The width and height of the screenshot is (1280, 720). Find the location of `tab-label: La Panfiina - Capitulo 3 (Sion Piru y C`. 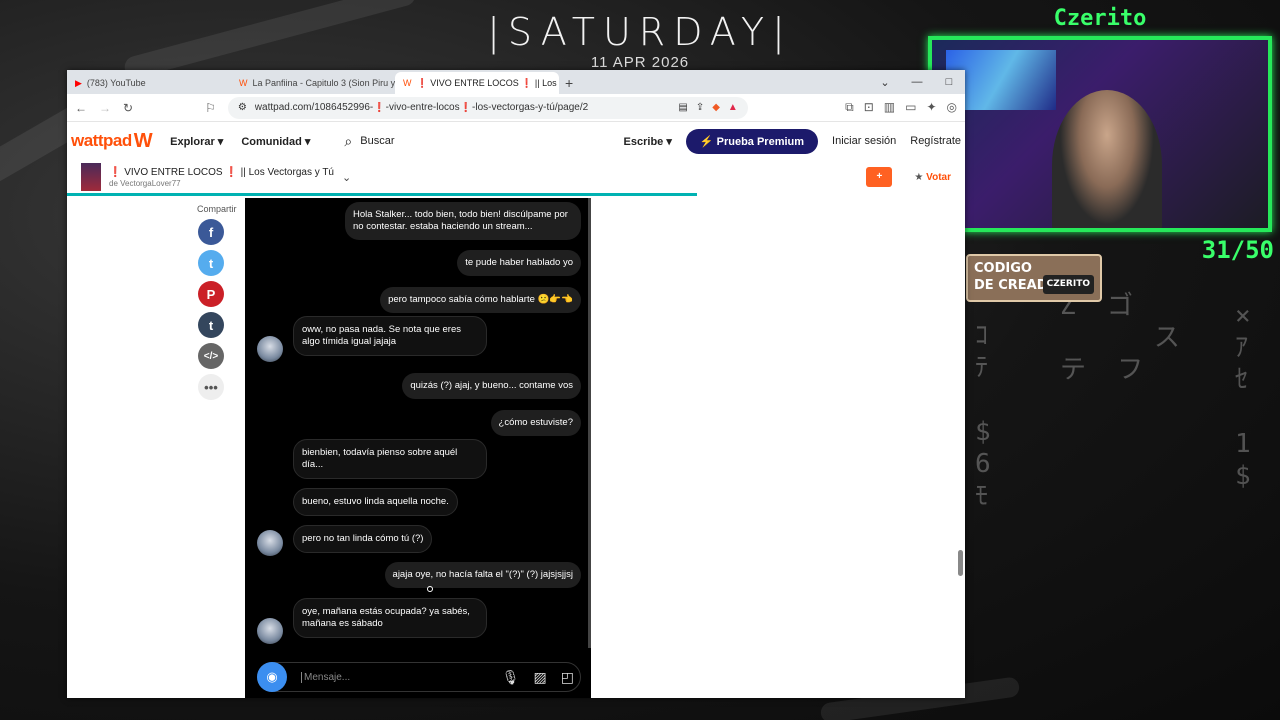

tab-label: La Panfiina - Capitulo 3 (Sion Piru y C is located at coordinates (324, 83).